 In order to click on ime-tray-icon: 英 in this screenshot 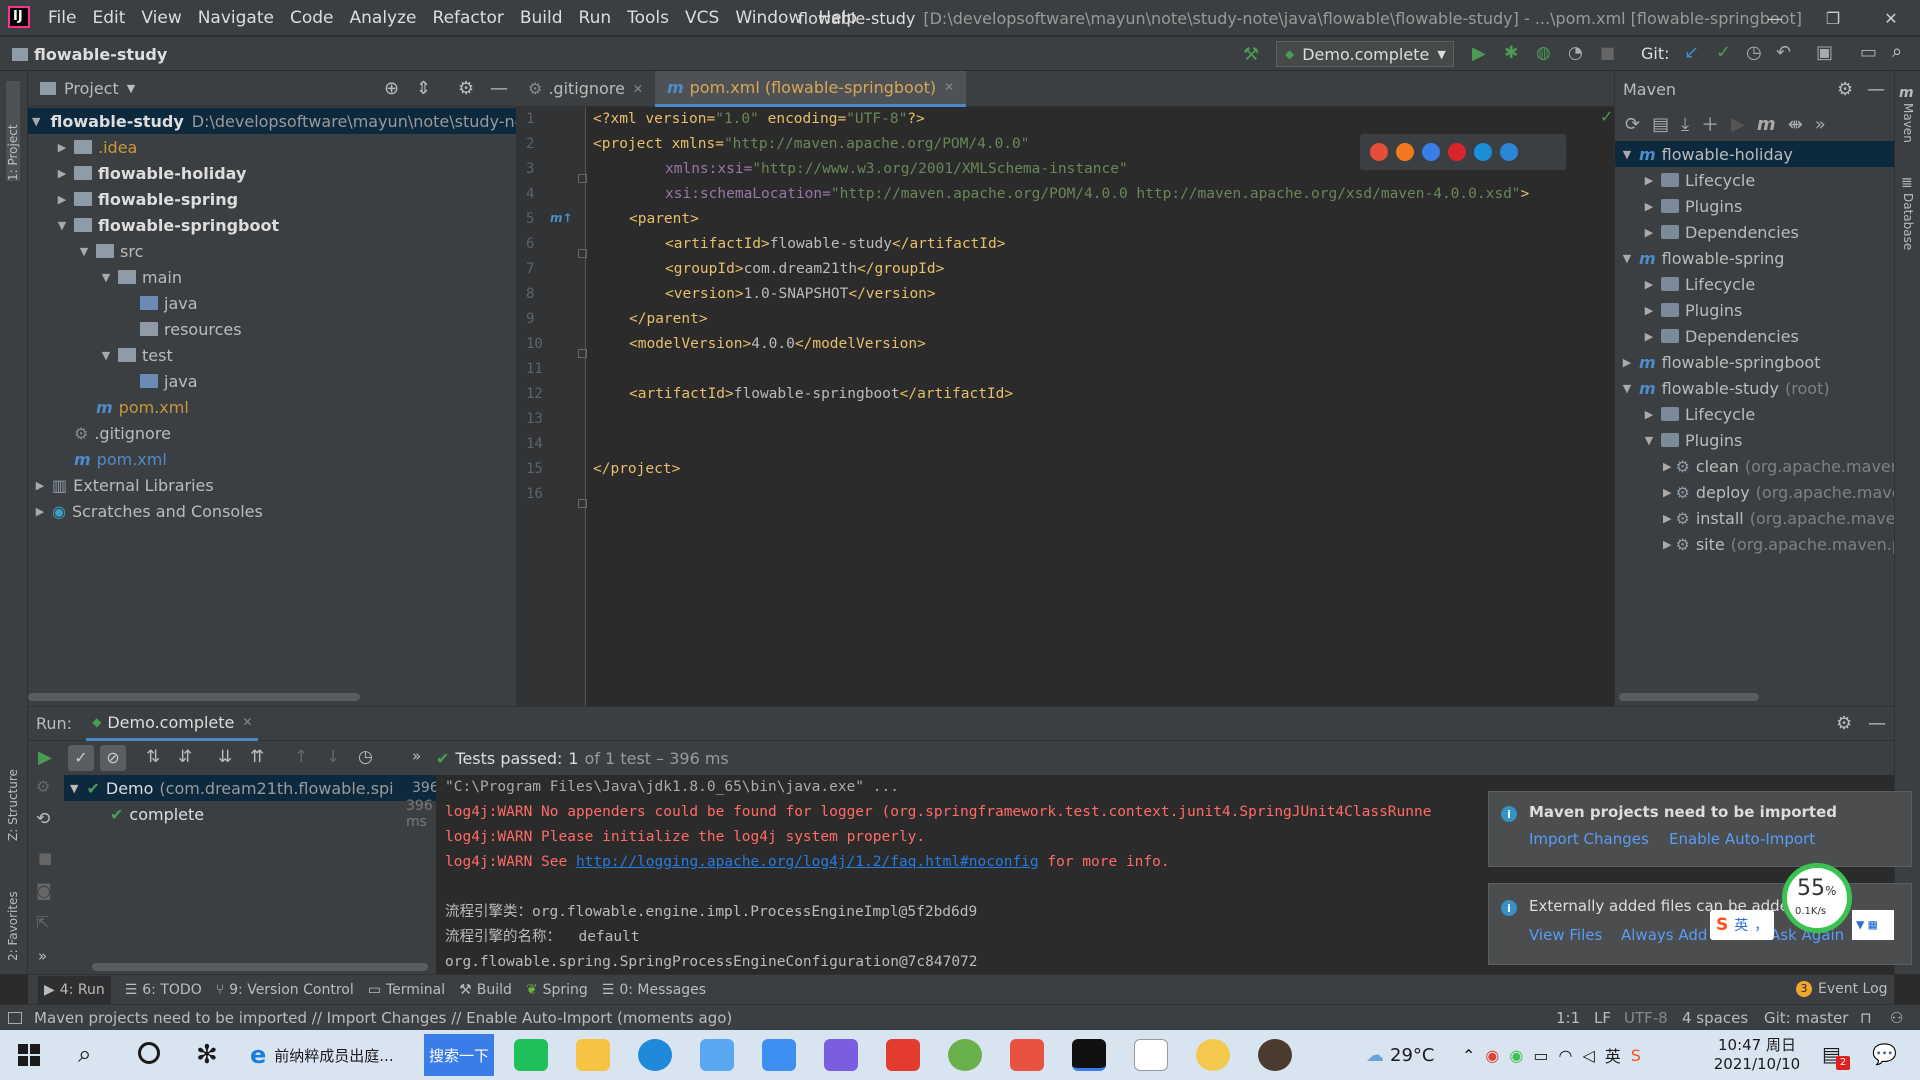, I will do `click(1613, 1055)`.